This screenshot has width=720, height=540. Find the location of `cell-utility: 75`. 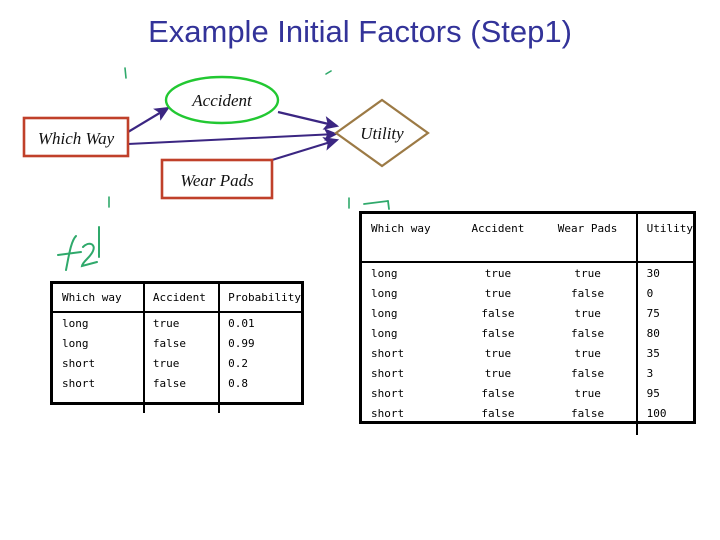

cell-utility: 75 is located at coordinates (653, 313).